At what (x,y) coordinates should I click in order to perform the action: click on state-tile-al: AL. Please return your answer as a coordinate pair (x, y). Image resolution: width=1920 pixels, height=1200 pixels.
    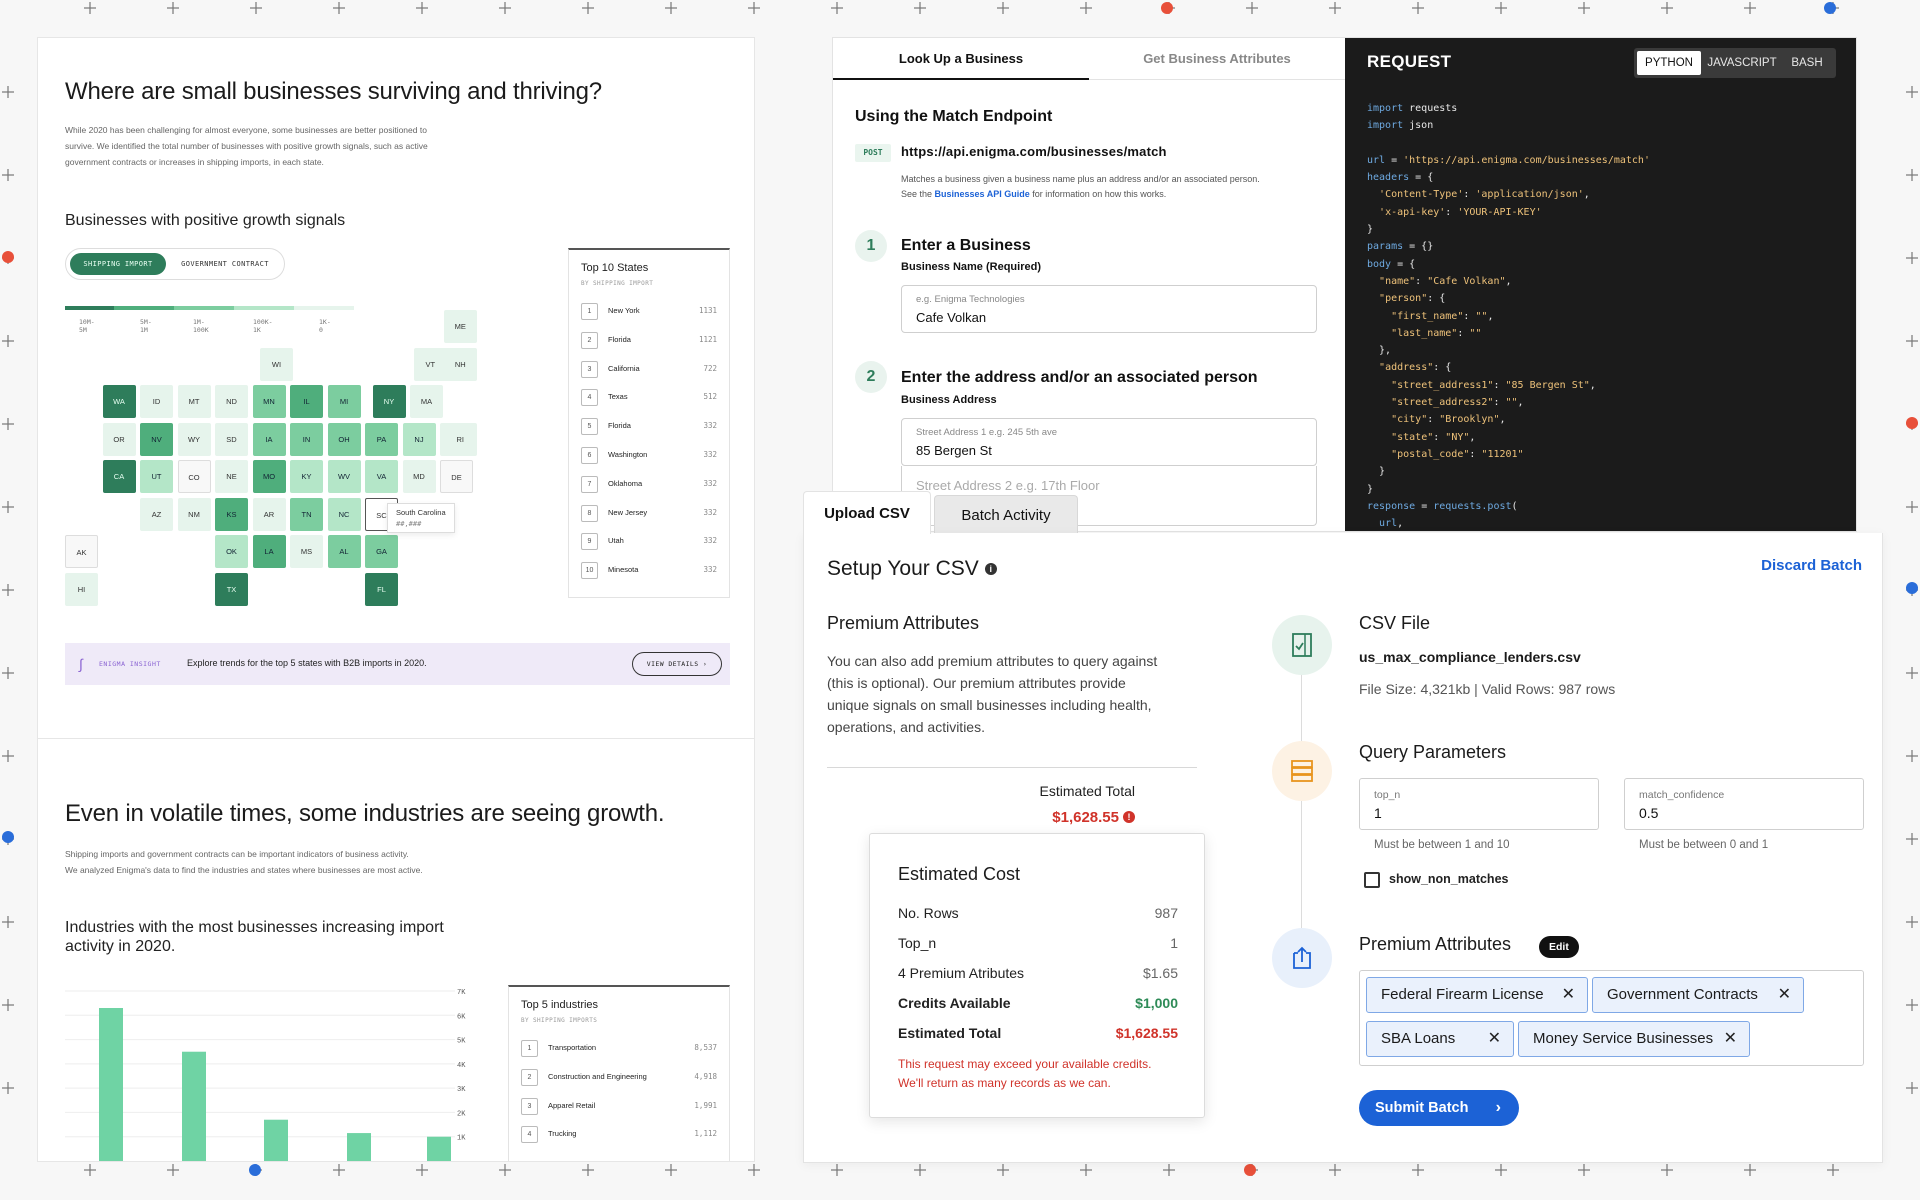
    Looking at the image, I should click on (344, 551).